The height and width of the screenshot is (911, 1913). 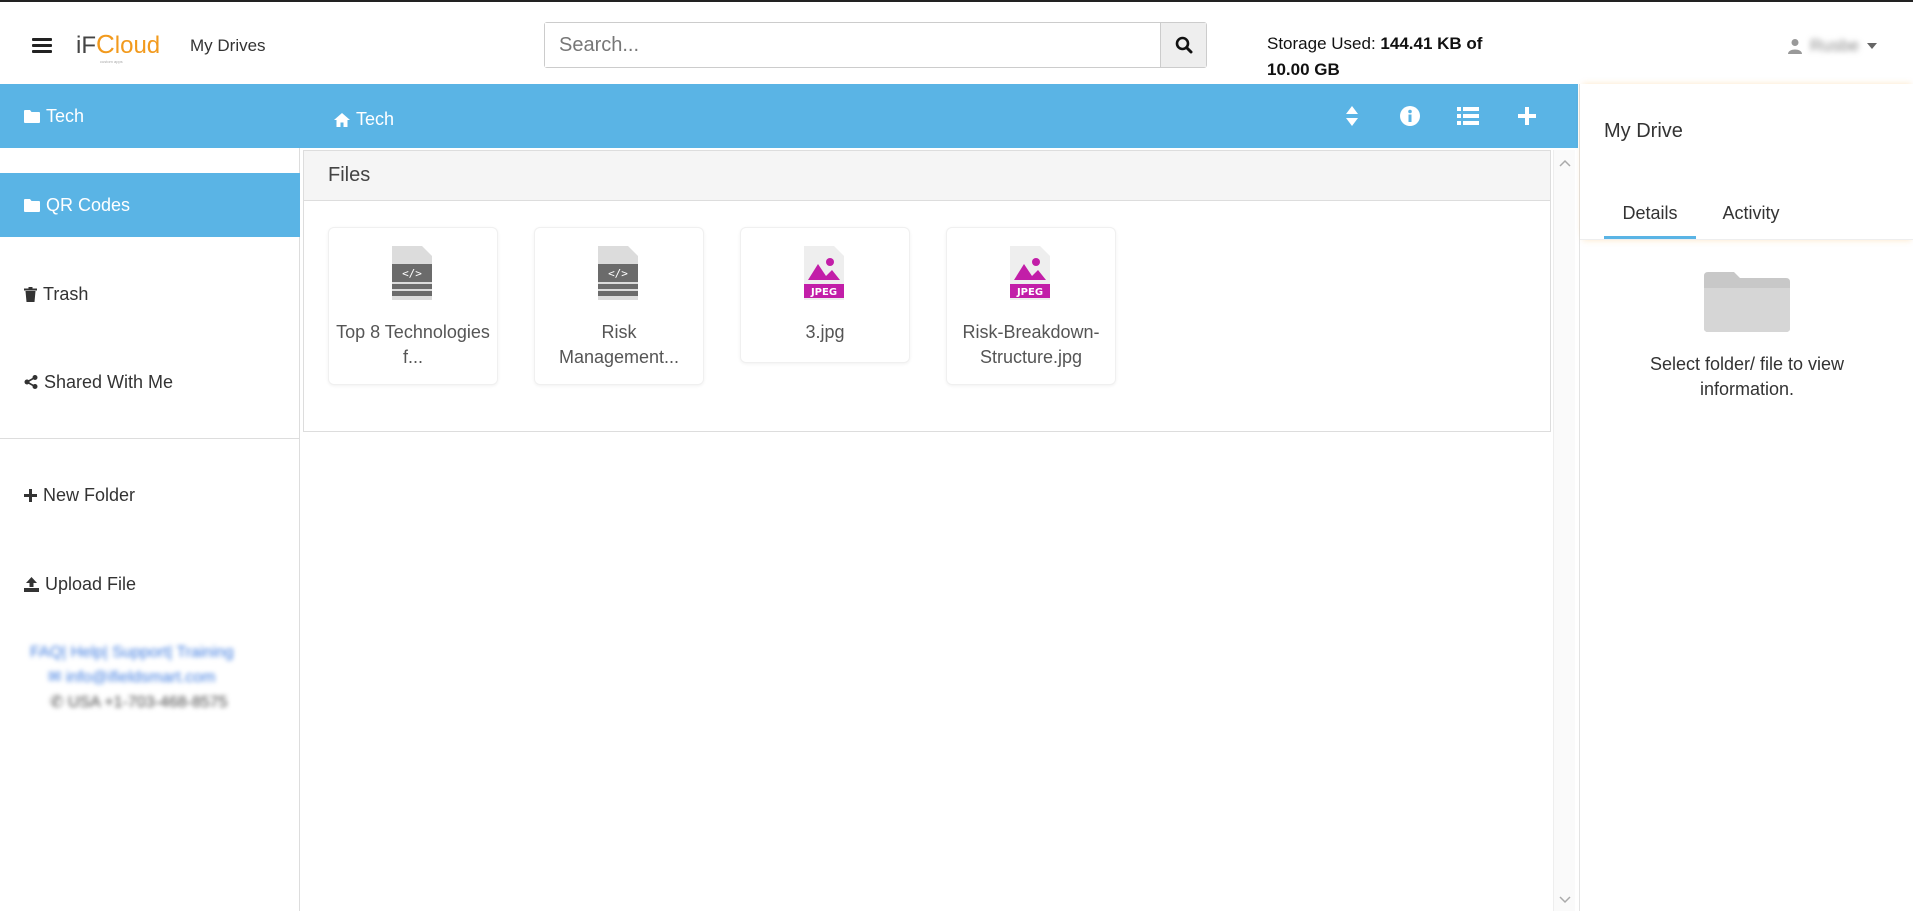 I want to click on add-button, so click(x=1527, y=116).